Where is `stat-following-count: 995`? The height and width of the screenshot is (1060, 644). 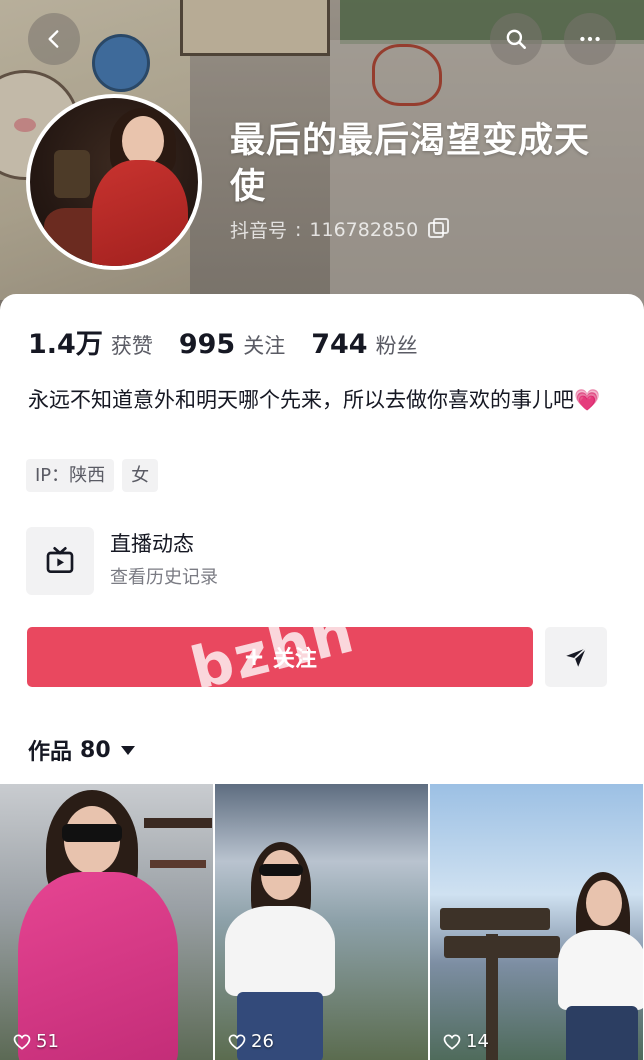
stat-following-count: 995 is located at coordinates (207, 344).